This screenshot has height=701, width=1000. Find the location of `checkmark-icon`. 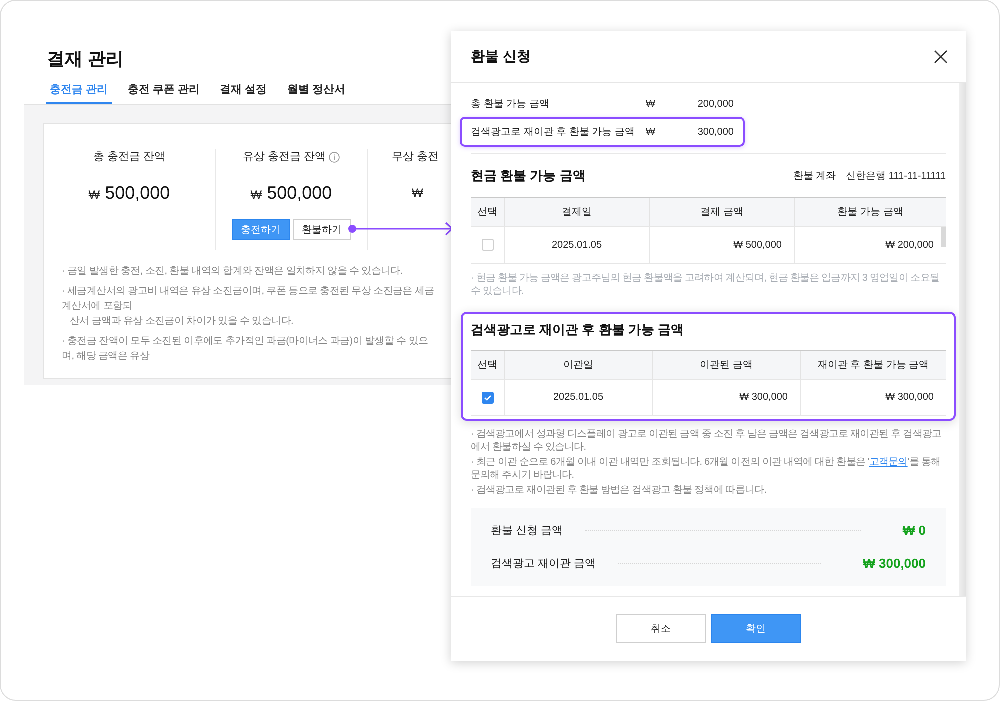

checkmark-icon is located at coordinates (487, 397).